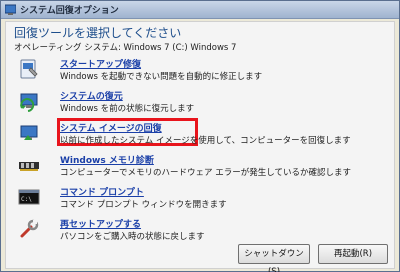 This screenshot has height=272, width=400. I want to click on list-item-command-prompt: C:\ コマンド プロンプト コマンド プロンプト ウィンドウを開きます, so click(202, 198).